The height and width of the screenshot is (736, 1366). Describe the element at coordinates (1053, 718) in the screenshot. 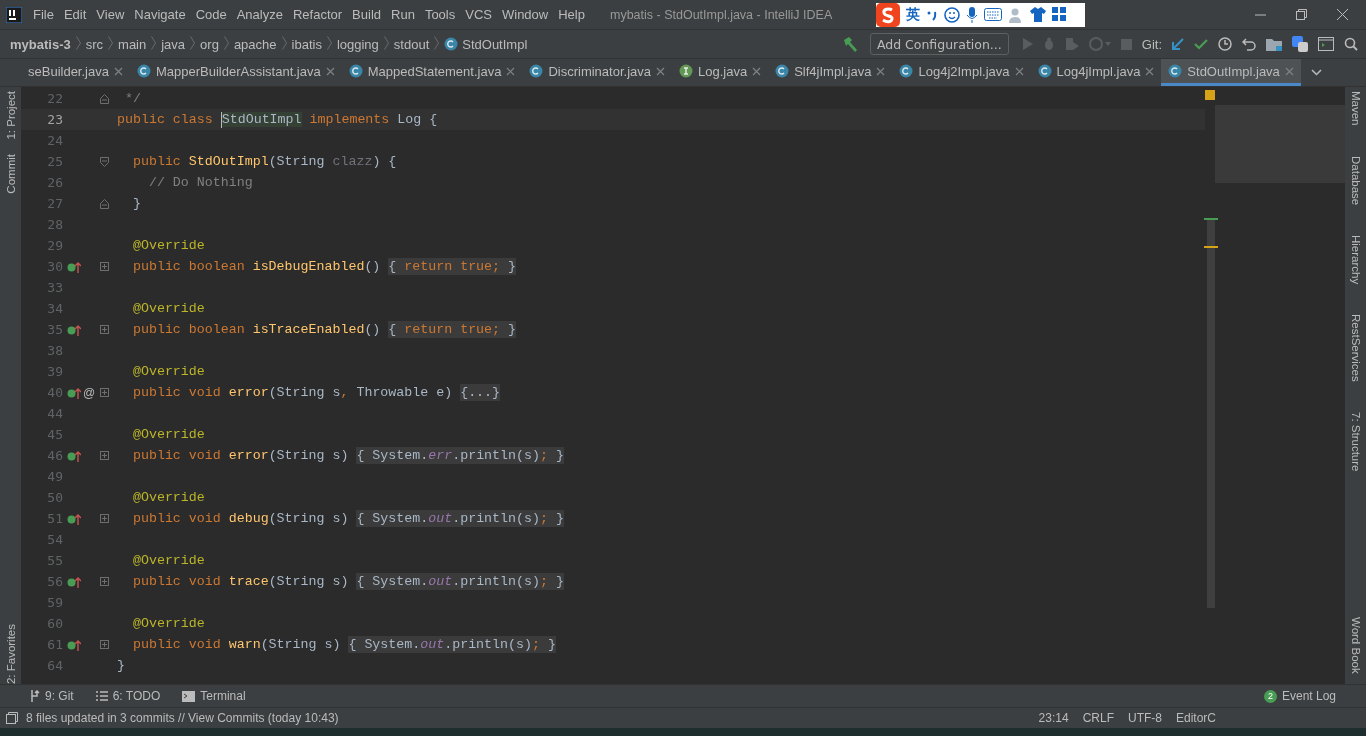

I see `status-item: 23:14` at that location.